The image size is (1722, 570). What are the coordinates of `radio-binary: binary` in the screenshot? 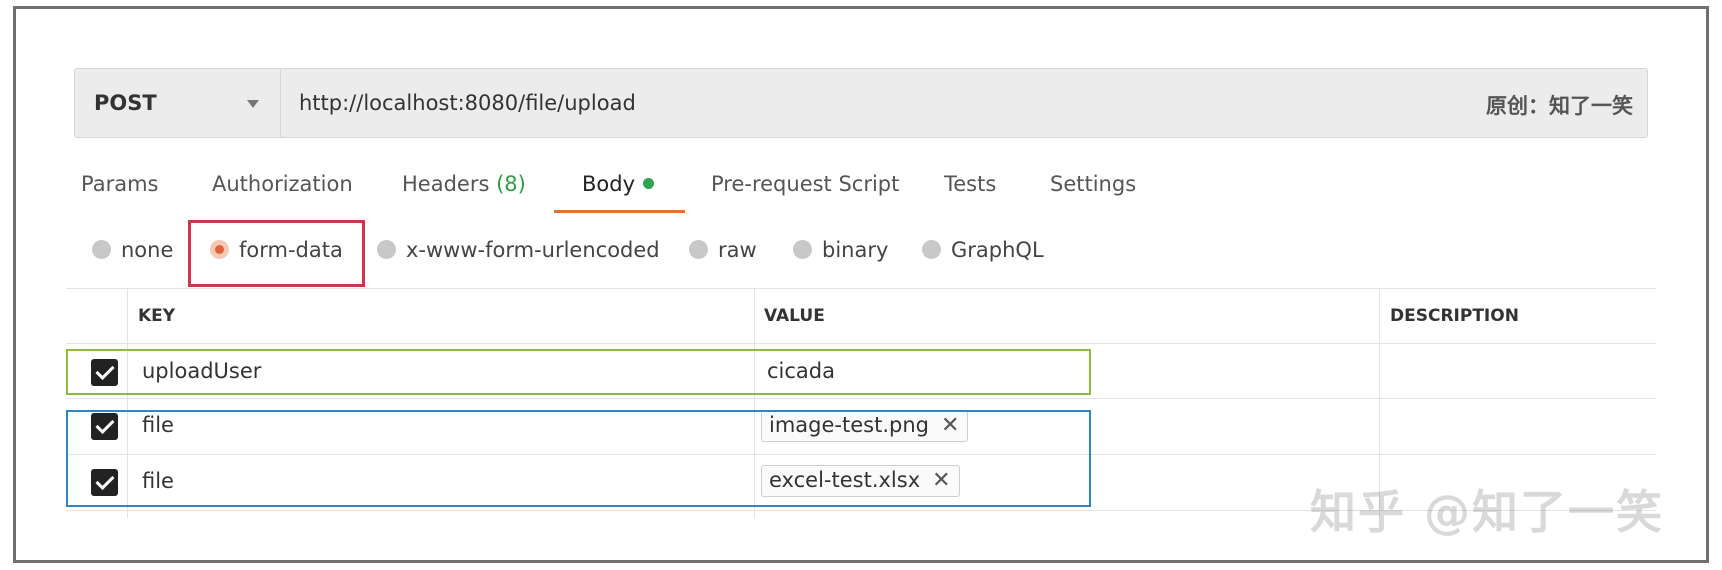 It's located at (840, 250).